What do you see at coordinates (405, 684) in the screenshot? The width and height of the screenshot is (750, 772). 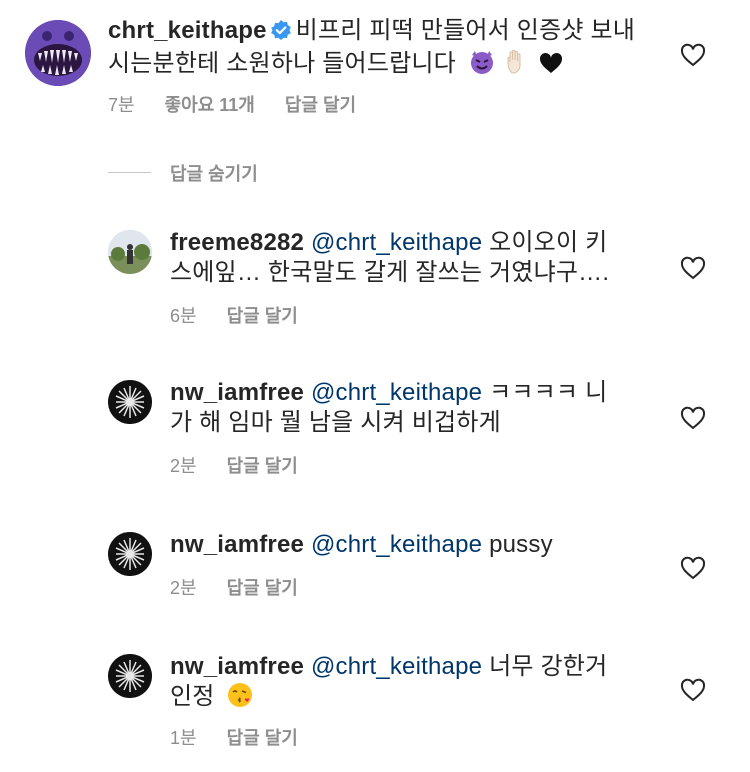 I see `comment-text: nw_iamfree @chrt_keithape 너무 강한거 인정` at bounding box center [405, 684].